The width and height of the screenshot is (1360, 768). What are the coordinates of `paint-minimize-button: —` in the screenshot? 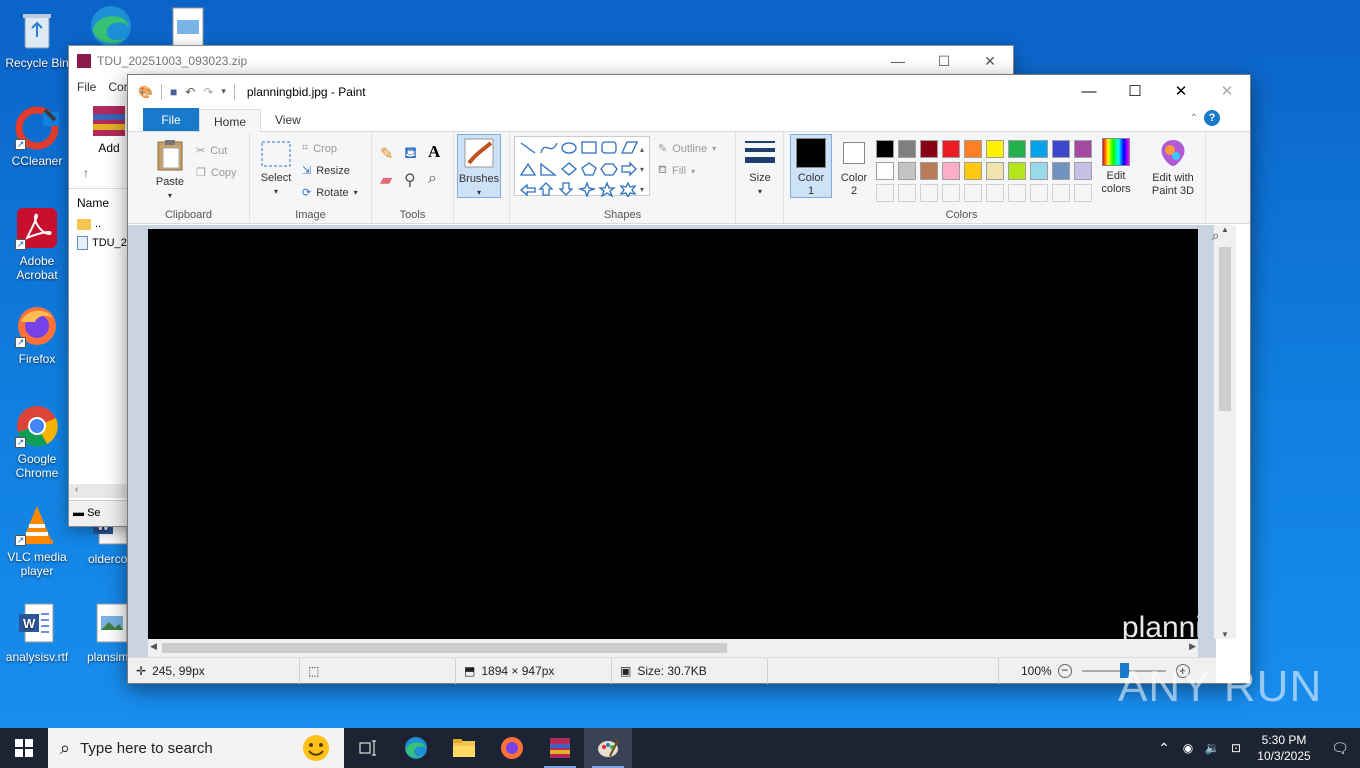 It's located at (1089, 91).